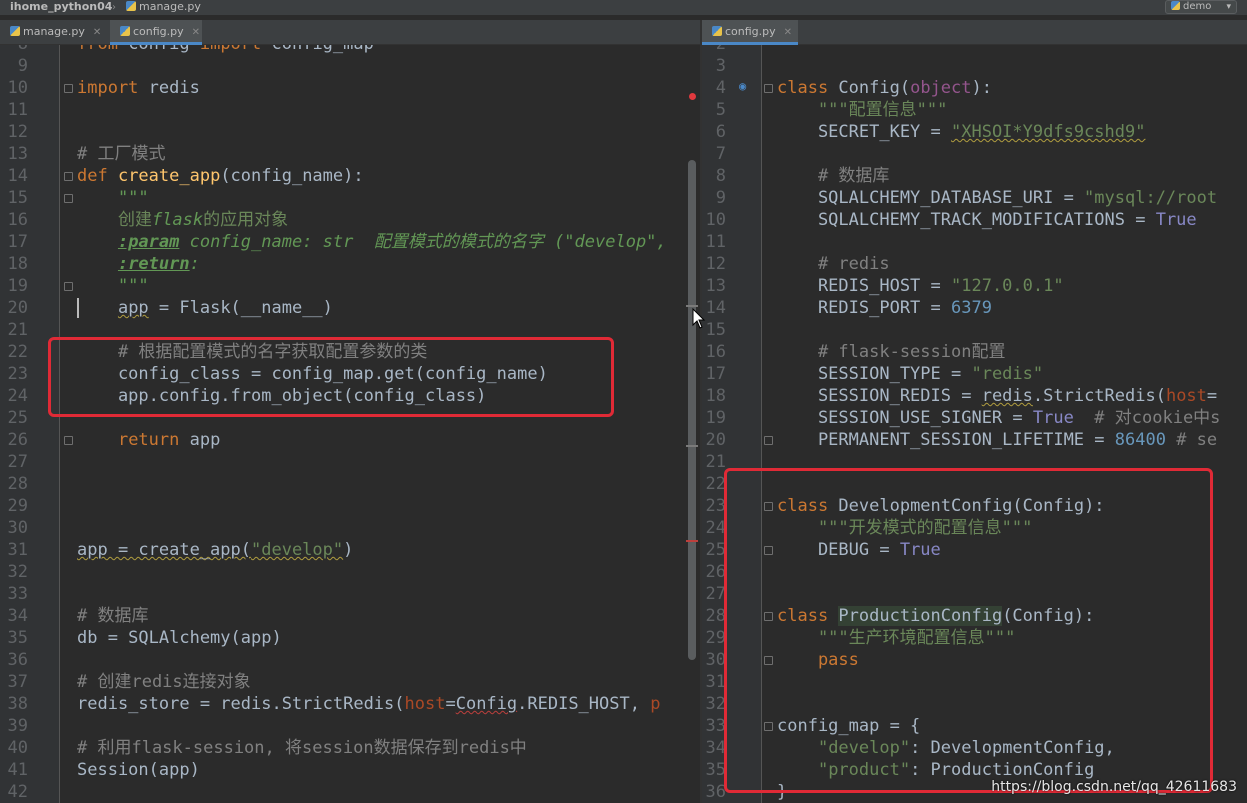  What do you see at coordinates (1201, 7) in the screenshot?
I see `run-config-dropdown: demo ▾` at bounding box center [1201, 7].